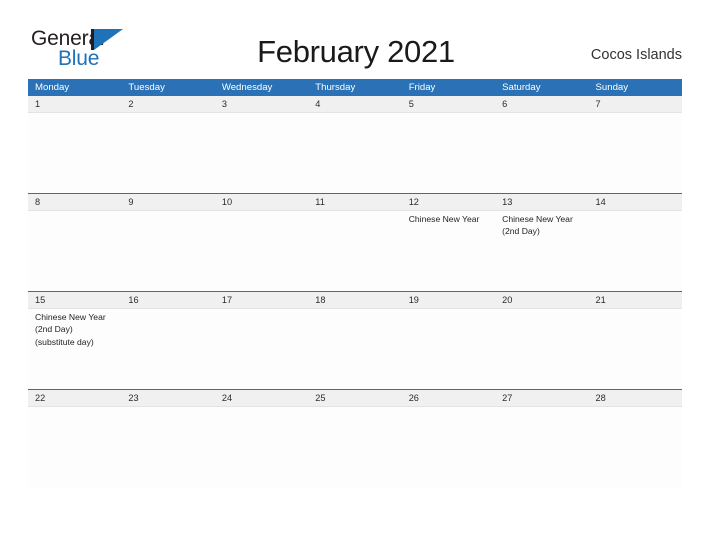 This screenshot has width=712, height=550. I want to click on day-number: 26, so click(448, 398).